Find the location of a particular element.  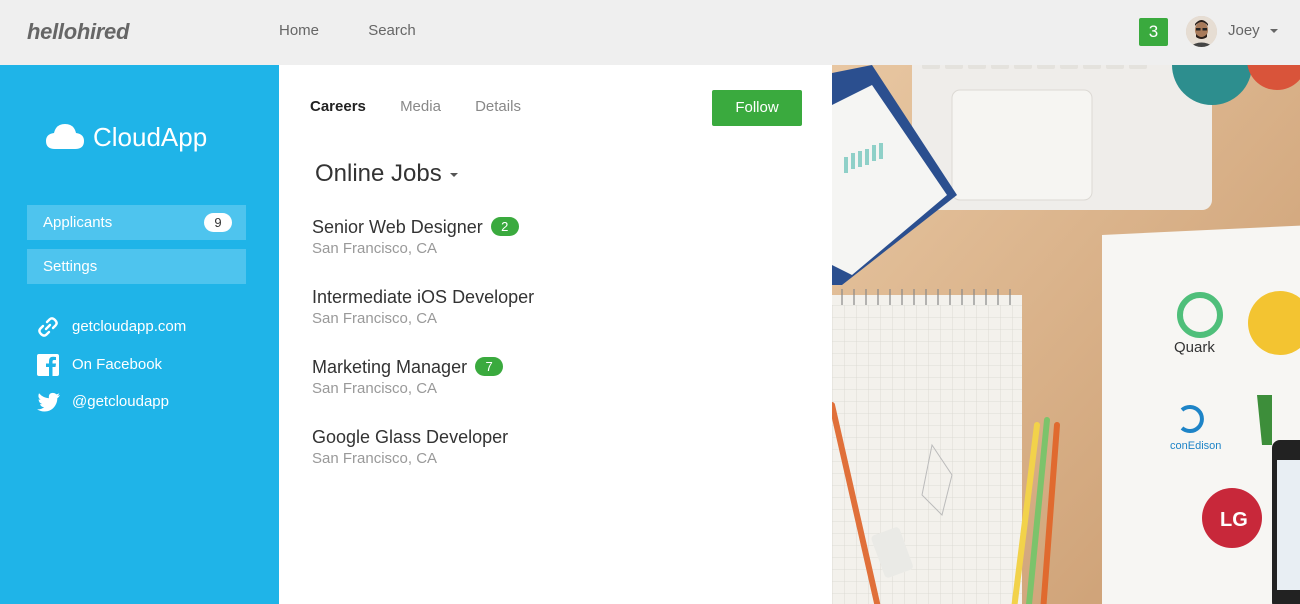

jobs-title: Online Jobs is located at coordinates (378, 173).